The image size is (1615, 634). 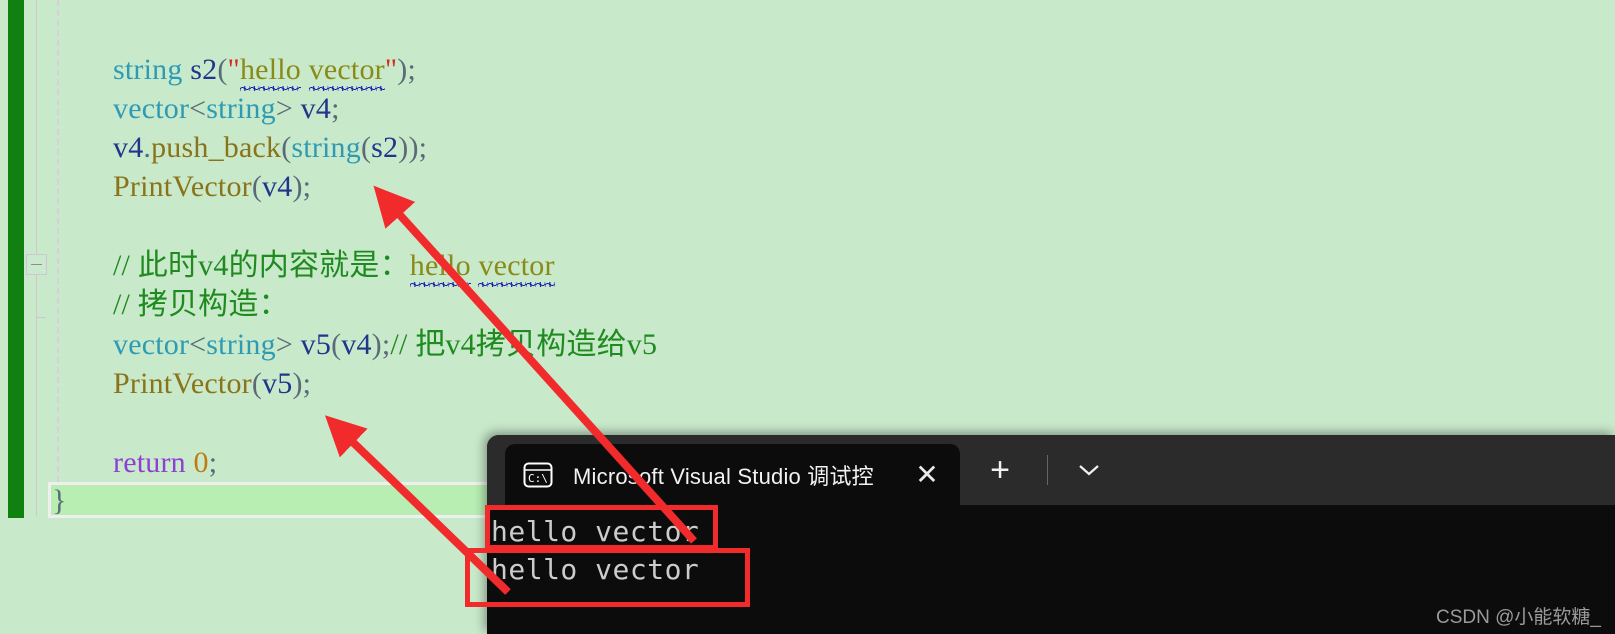 What do you see at coordinates (213, 304) in the screenshot?
I see `token-comment-7: 拷贝构造：` at bounding box center [213, 304].